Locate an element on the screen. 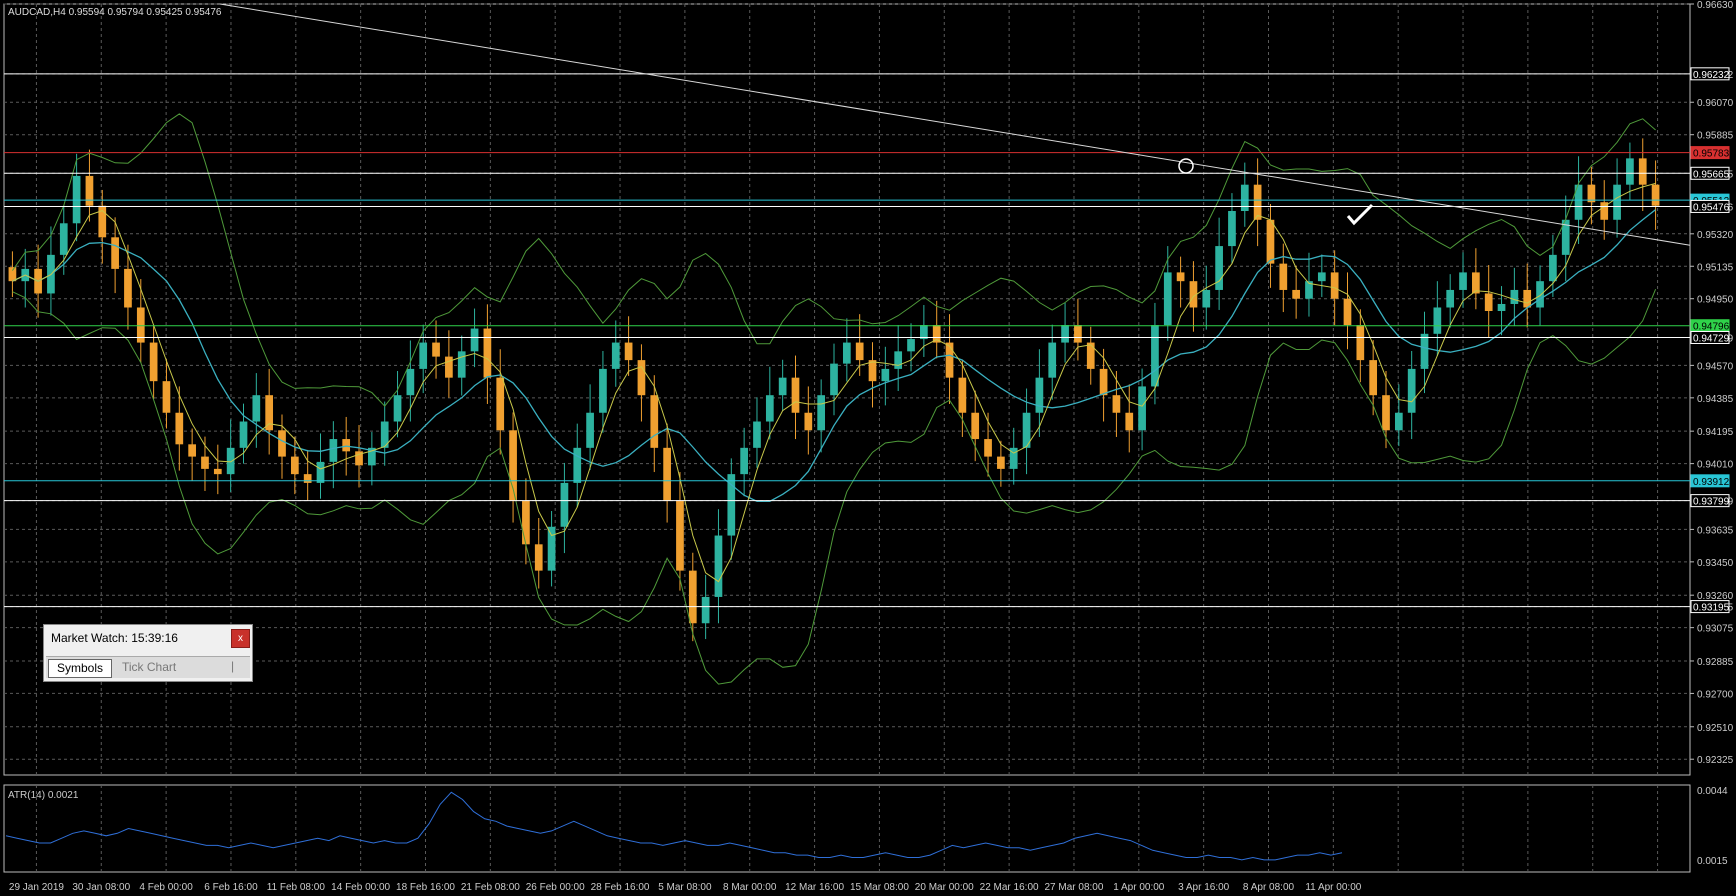 This screenshot has height=896, width=1736. market-watch-tabs: Symbols Tick Chart | is located at coordinates (148, 667).